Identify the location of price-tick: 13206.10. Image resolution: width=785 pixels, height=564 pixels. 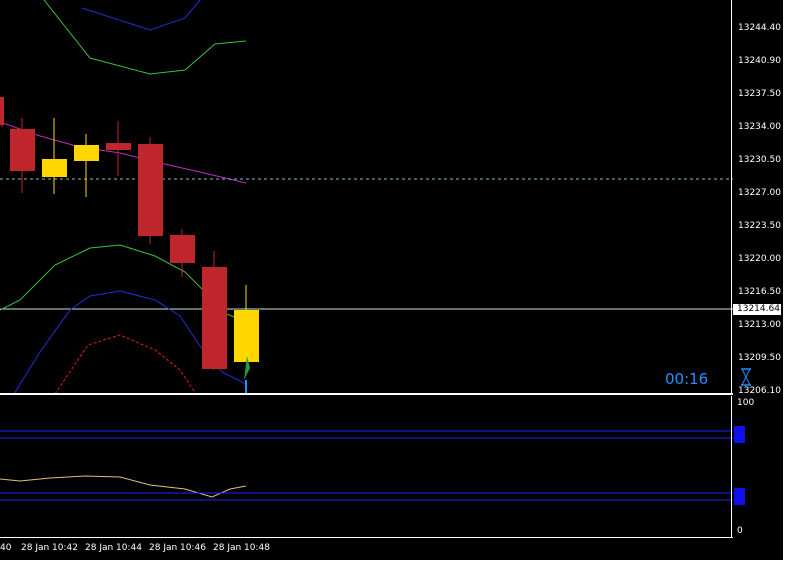
(759, 391).